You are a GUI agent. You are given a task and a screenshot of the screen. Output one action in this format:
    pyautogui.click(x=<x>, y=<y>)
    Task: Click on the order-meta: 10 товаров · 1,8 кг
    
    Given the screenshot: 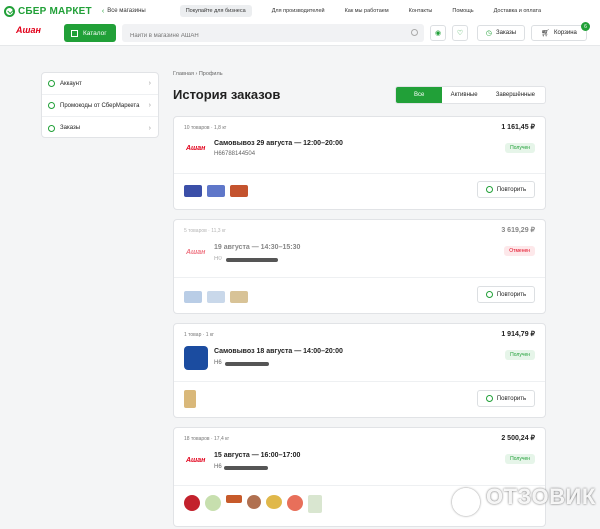 What is the action you would take?
    pyautogui.click(x=205, y=128)
    